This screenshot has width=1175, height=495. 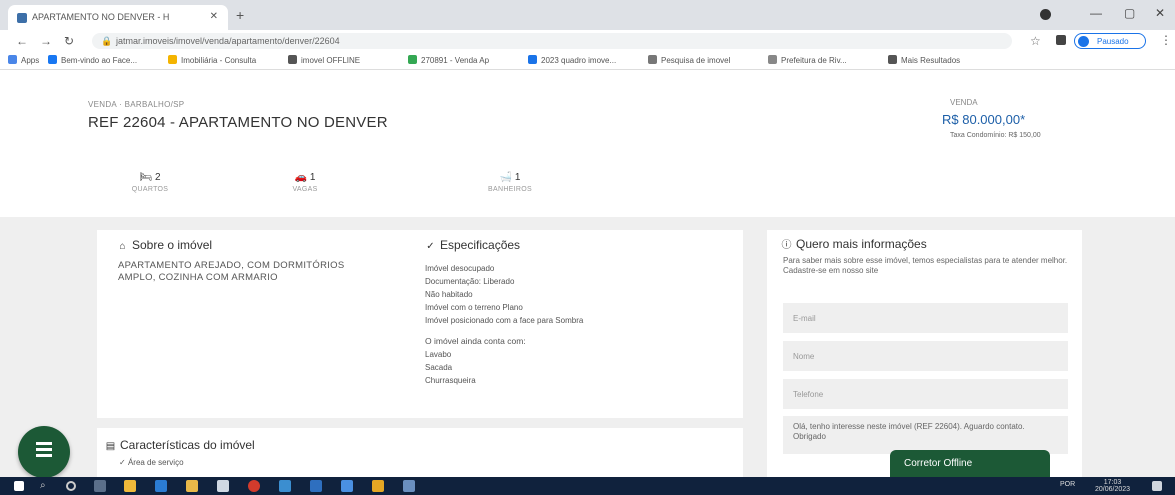 I want to click on profile-button: Pausado, so click(x=1110, y=41).